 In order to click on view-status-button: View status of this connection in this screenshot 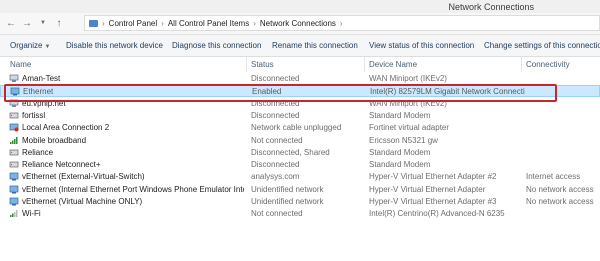, I will do `click(421, 45)`.